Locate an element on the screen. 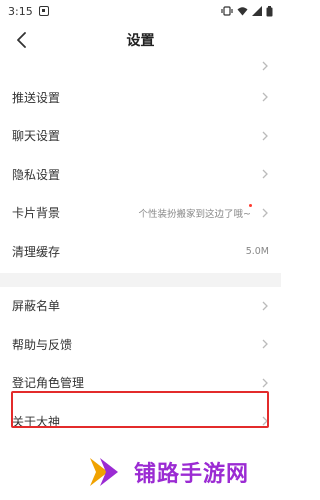  row-label: 隐私设置 is located at coordinates (36, 174).